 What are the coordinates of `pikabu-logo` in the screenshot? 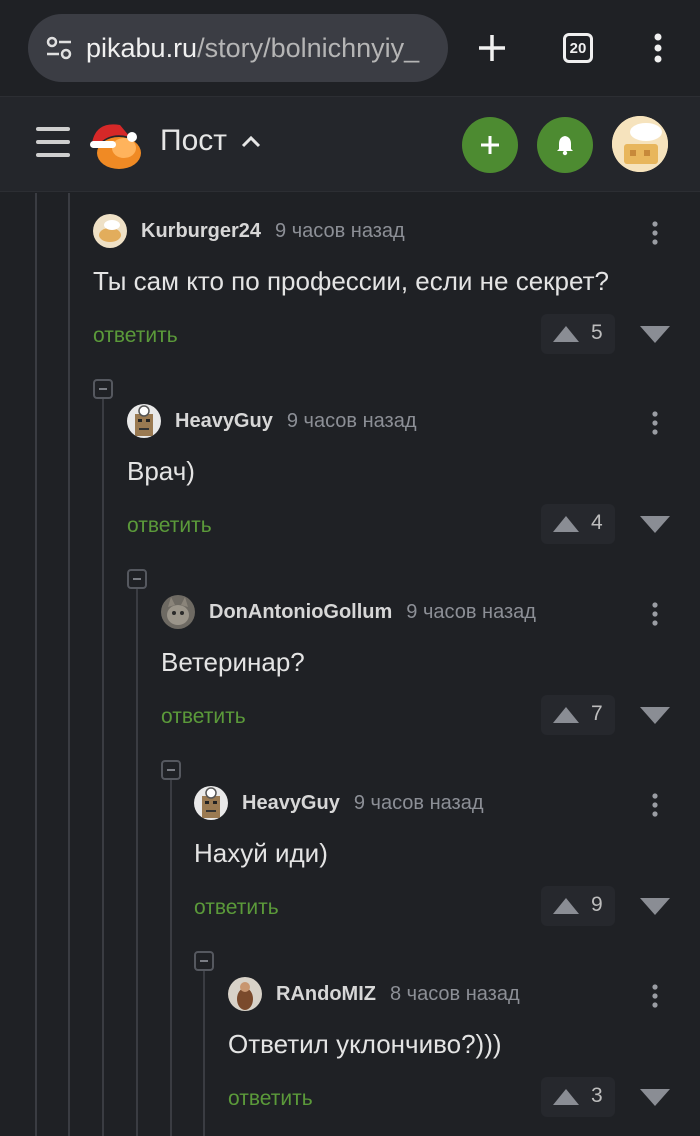 It's located at (116, 145).